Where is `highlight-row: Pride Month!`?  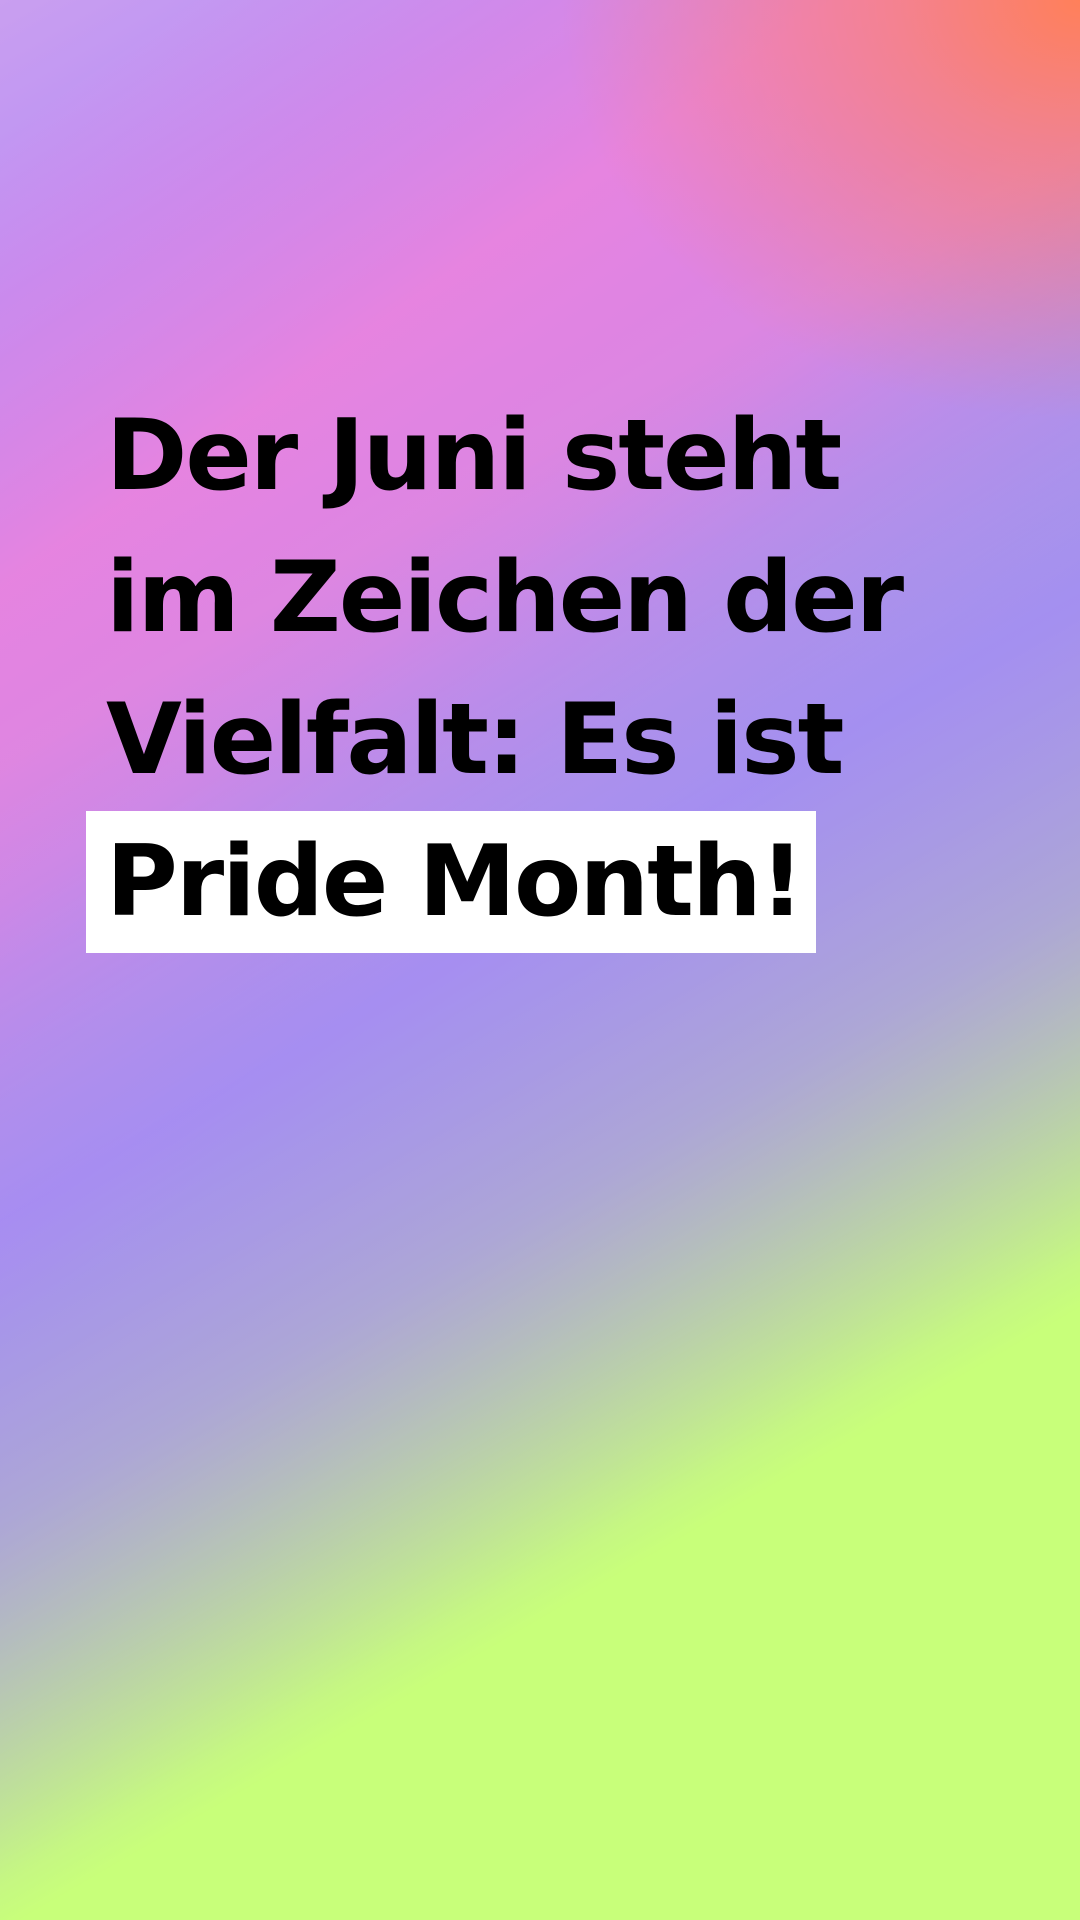 highlight-row: Pride Month! is located at coordinates (546, 882).